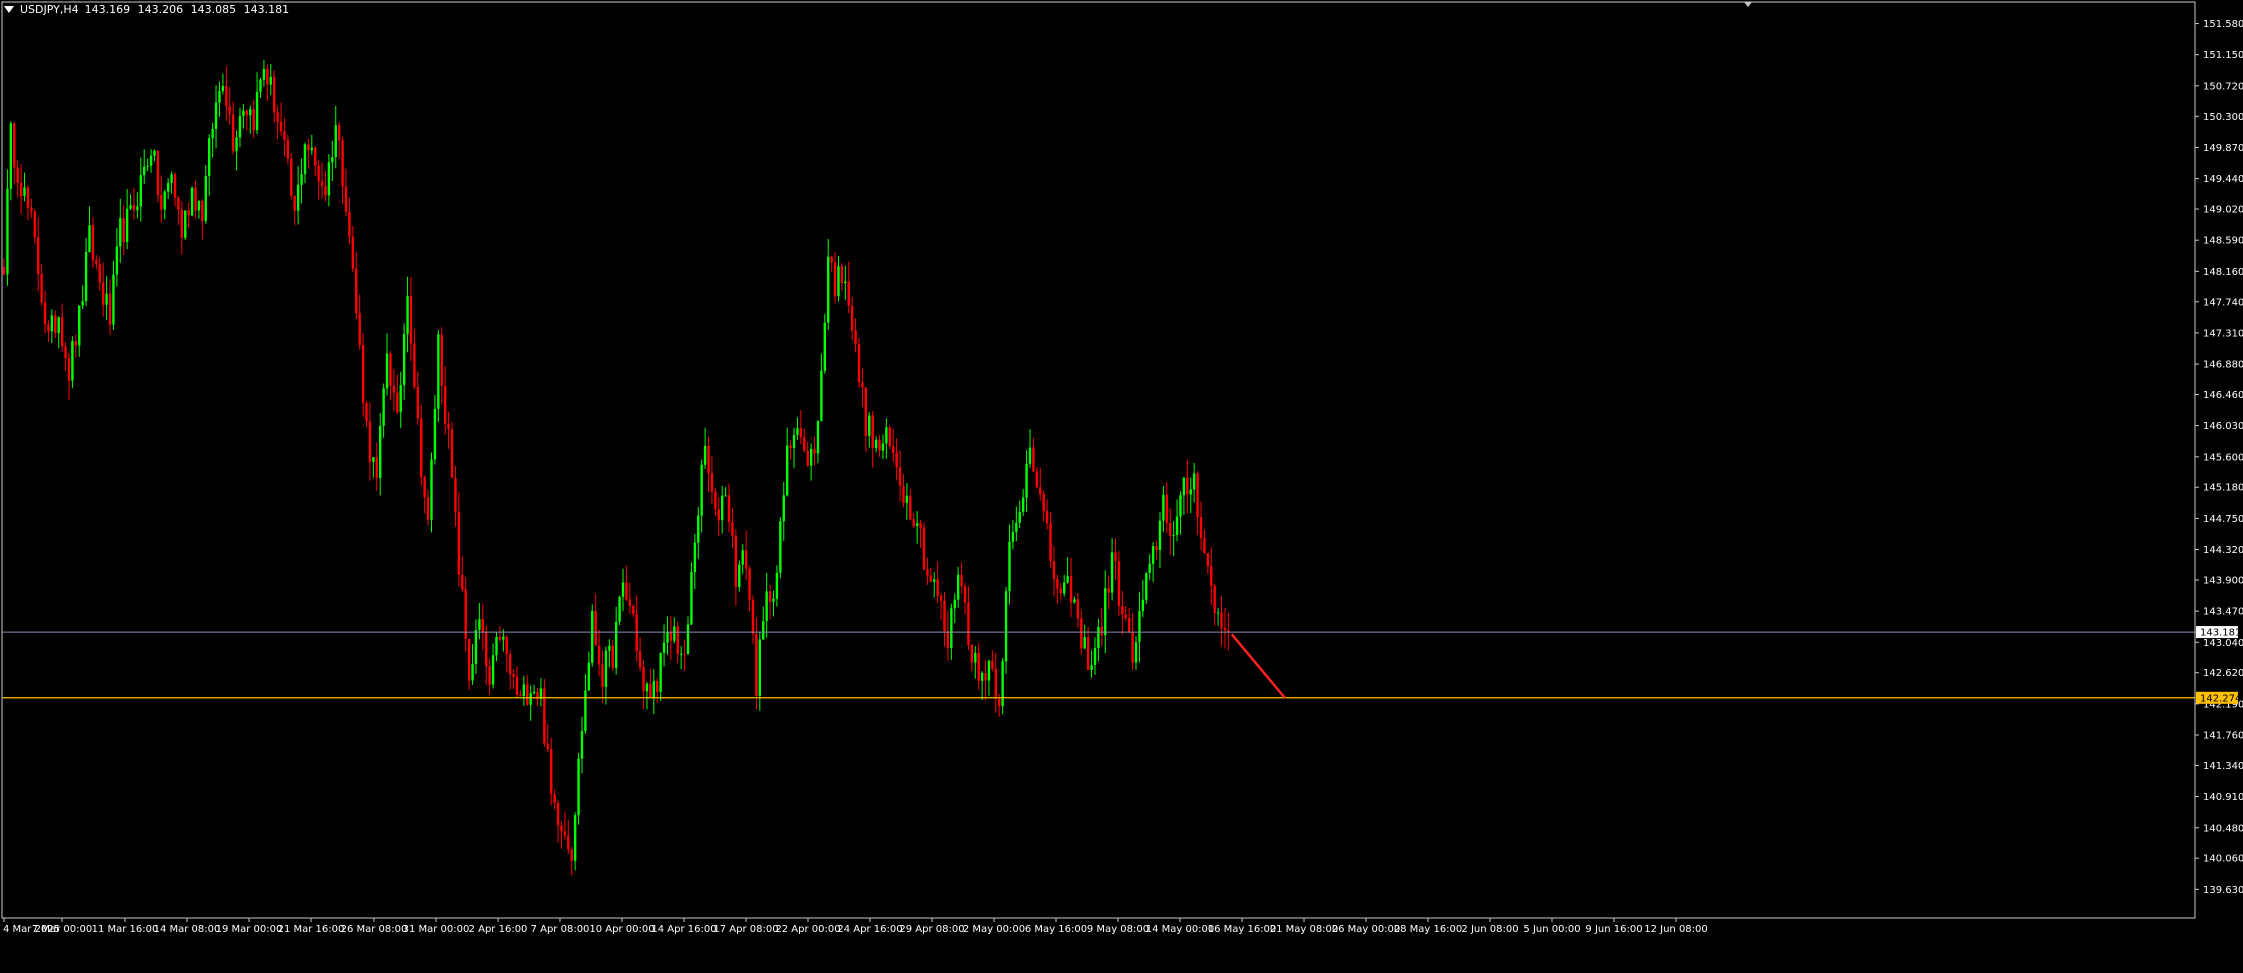 The height and width of the screenshot is (973, 2243). I want to click on x-tick-label: 31 Mar 00:00, so click(436, 929).